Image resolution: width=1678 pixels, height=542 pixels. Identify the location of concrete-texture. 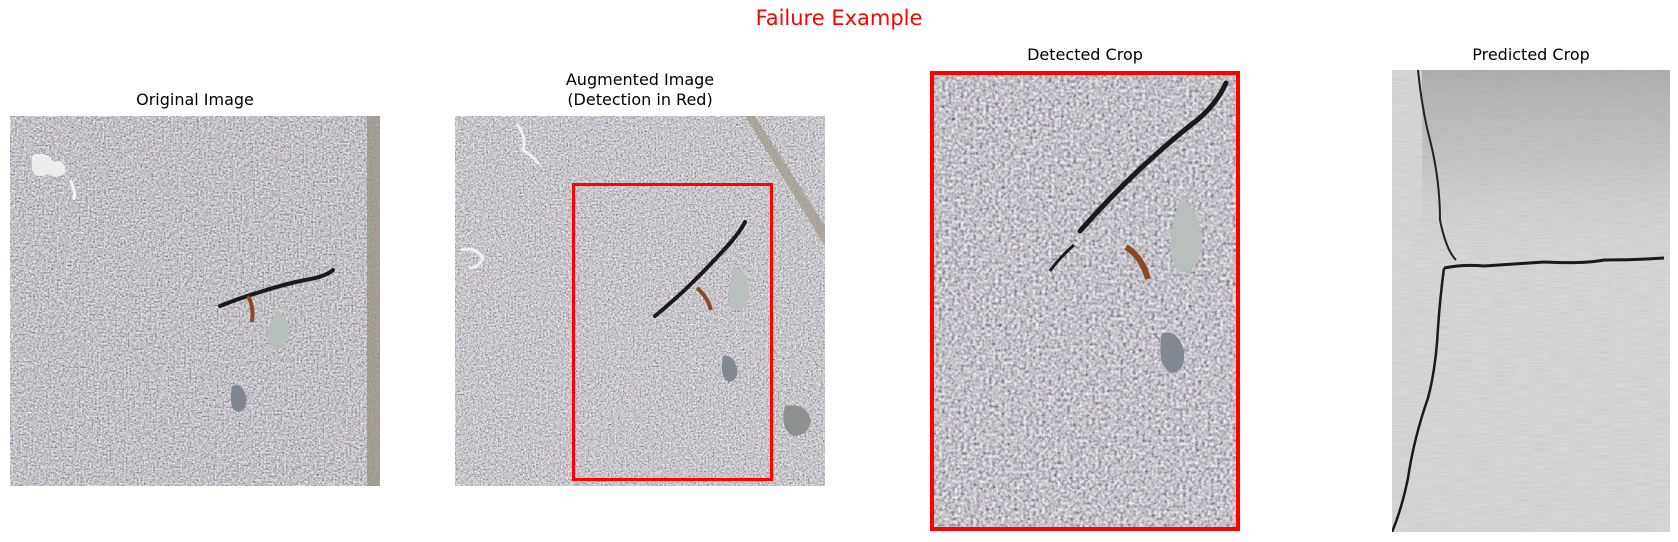
(1531, 301).